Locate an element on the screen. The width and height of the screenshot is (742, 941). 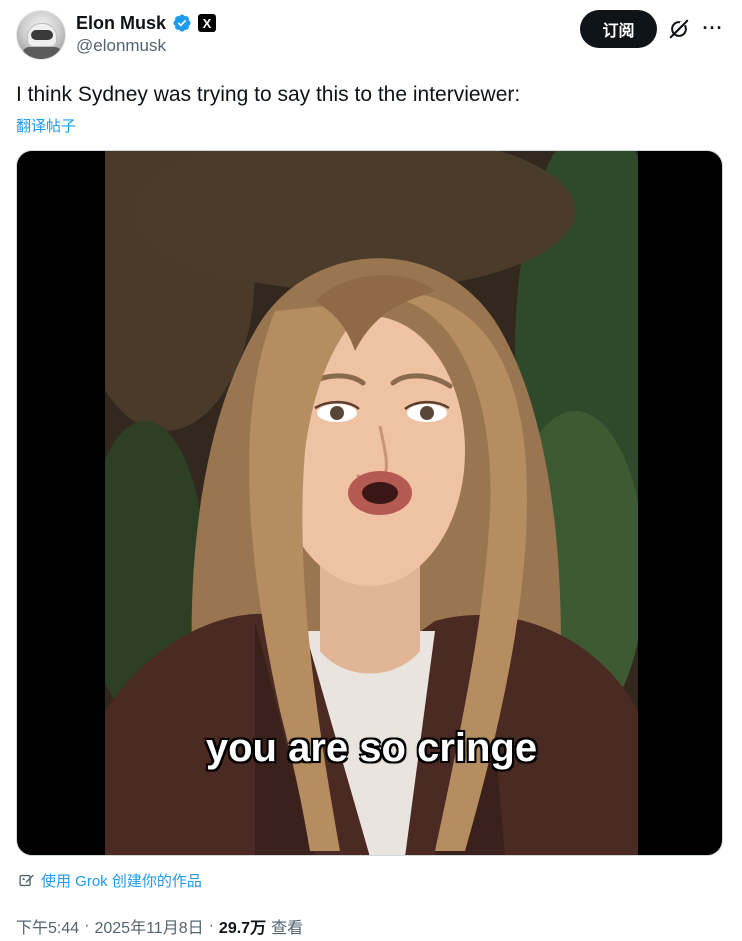
post-time: 下午5:44 is located at coordinates (47, 926).